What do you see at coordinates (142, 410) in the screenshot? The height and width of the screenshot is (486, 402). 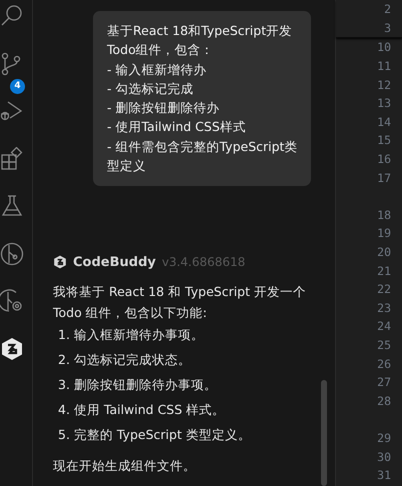 I see `list-item: 4. 使用 Tailwind CSS 样式。` at bounding box center [142, 410].